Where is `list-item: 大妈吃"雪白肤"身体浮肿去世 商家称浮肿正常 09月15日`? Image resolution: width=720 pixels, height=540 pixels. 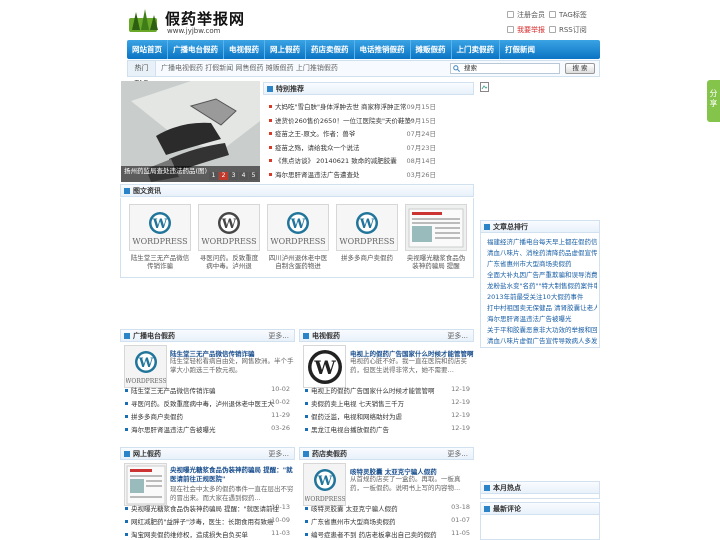 list-item: 大妈吃"雪白肤"身体浮肿去世 商家称浮肿正常 09月15日 is located at coordinates (352, 106).